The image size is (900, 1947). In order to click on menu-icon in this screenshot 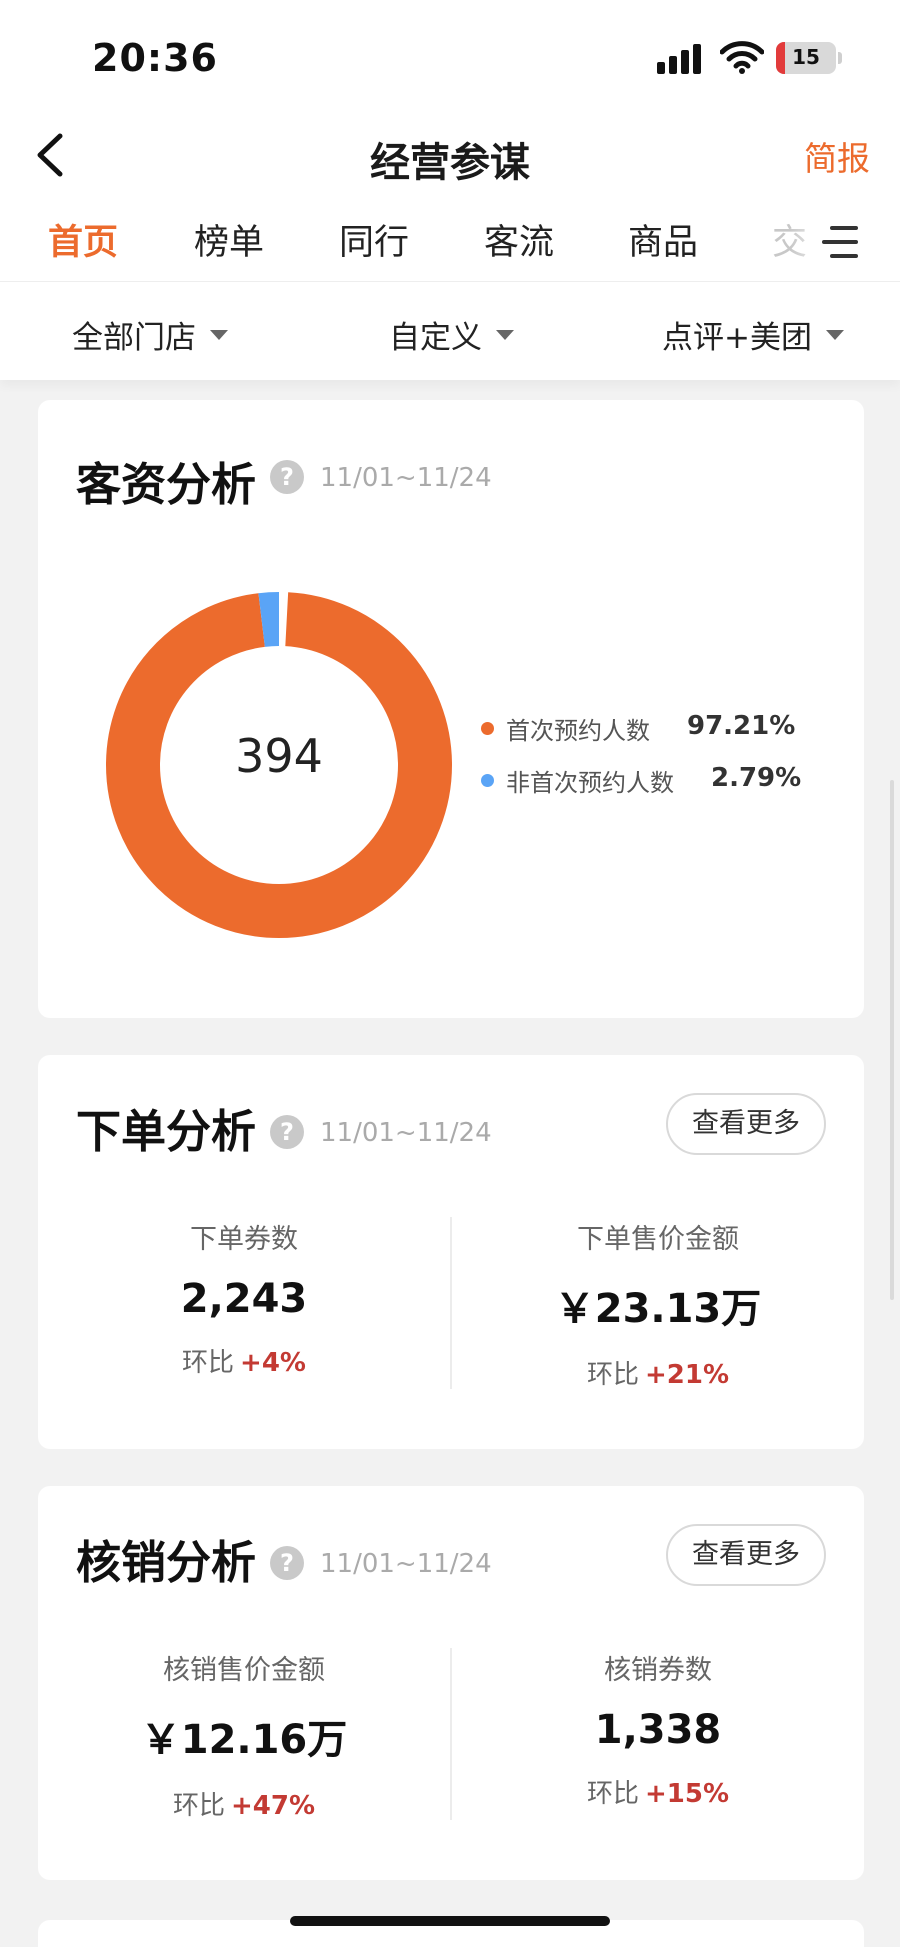, I will do `click(840, 242)`.